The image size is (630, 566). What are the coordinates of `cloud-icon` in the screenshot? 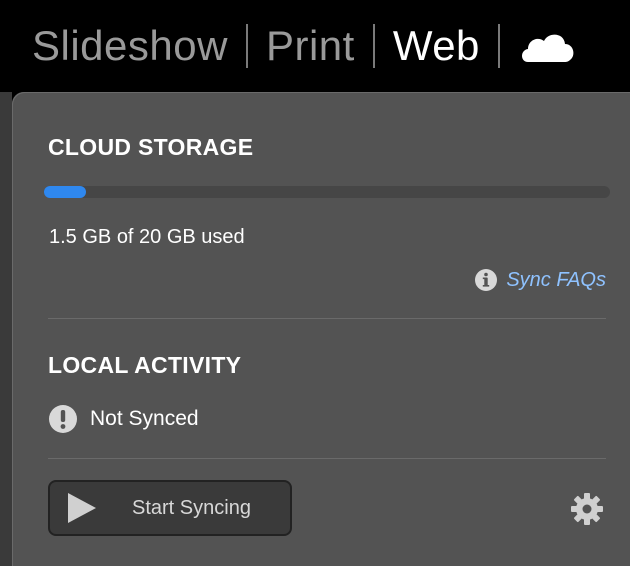 It's located at (548, 46).